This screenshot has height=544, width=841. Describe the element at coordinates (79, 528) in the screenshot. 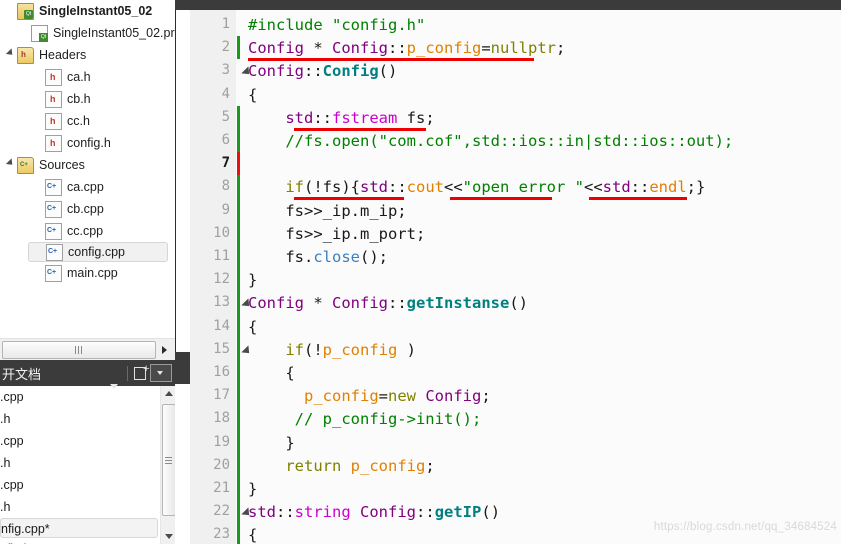

I see `open-document-item: nfig.cpp*` at that location.